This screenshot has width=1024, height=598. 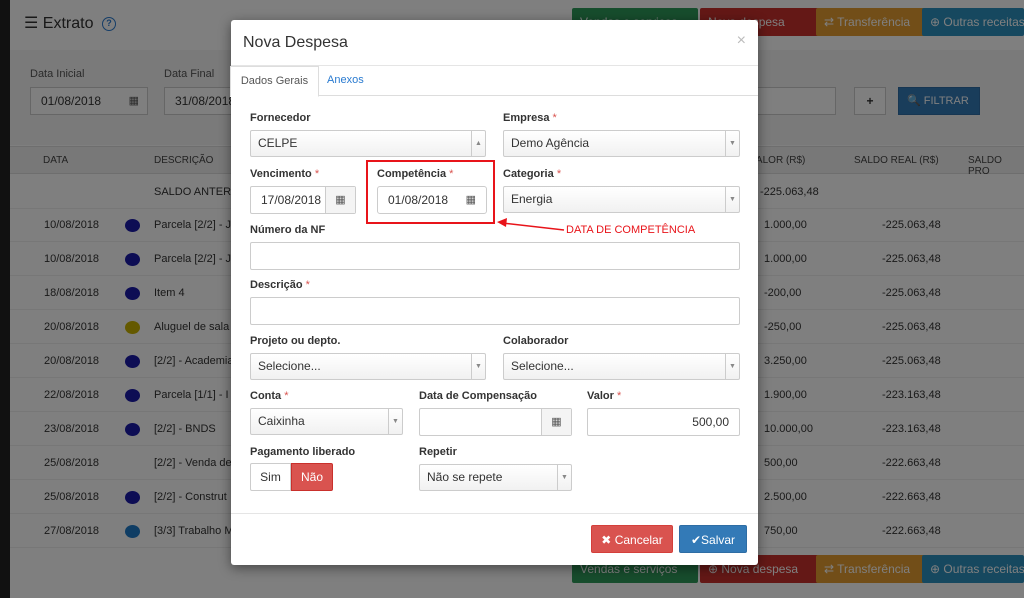 What do you see at coordinates (303, 200) in the screenshot?
I see `vencimento-input: 17/08/2018 ▦` at bounding box center [303, 200].